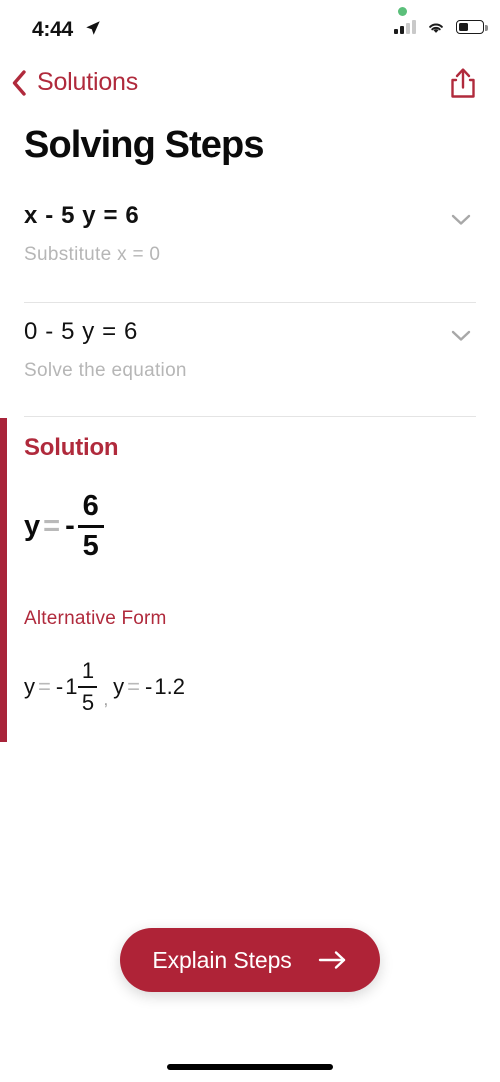  I want to click on green-recording-dot, so click(402, 11).